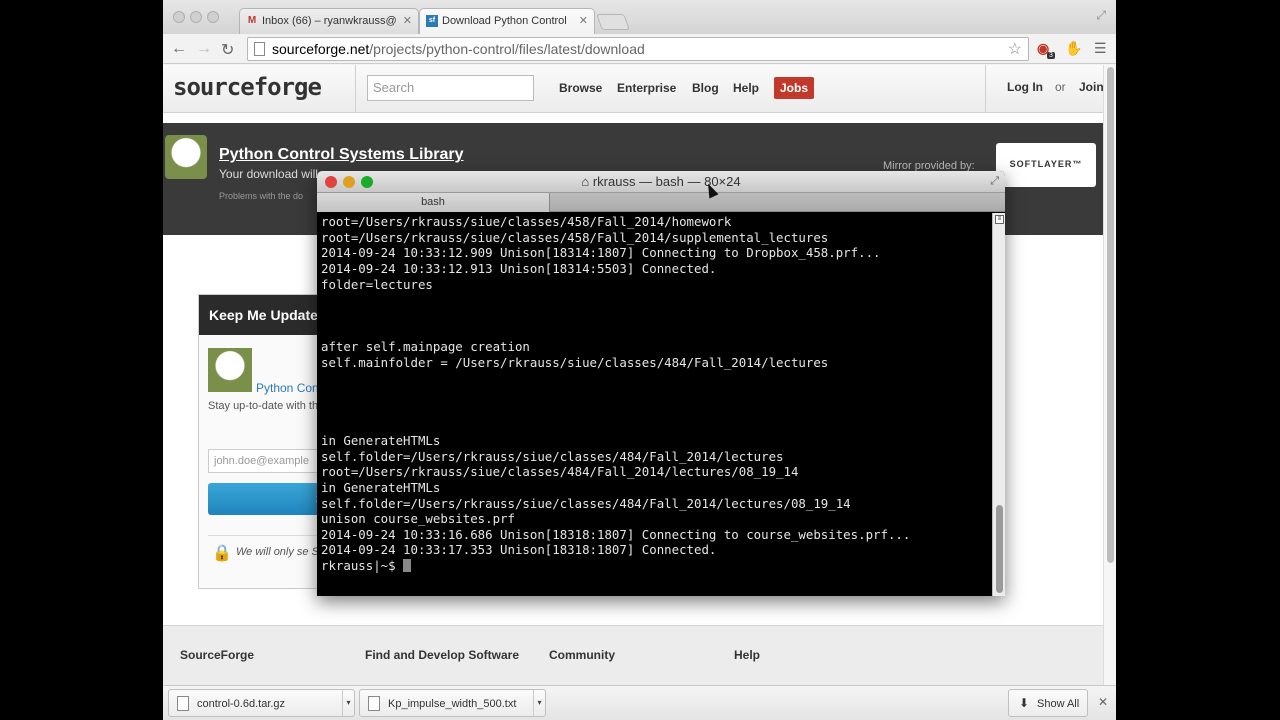 The height and width of the screenshot is (720, 1280). I want to click on back-arrow-icon: ←, so click(179, 49).